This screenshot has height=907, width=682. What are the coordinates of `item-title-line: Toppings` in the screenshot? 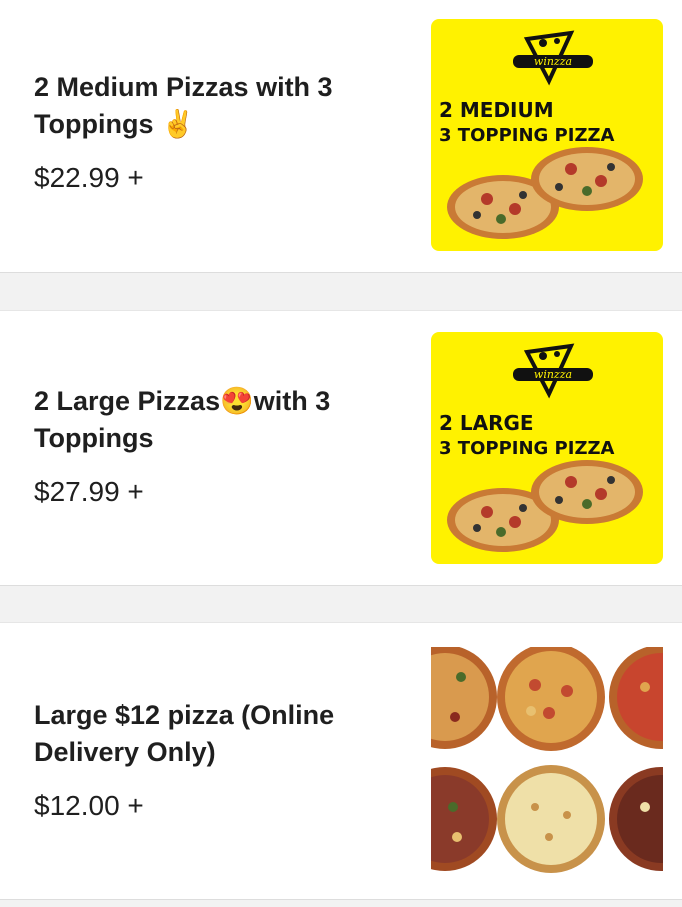 It's located at (94, 438).